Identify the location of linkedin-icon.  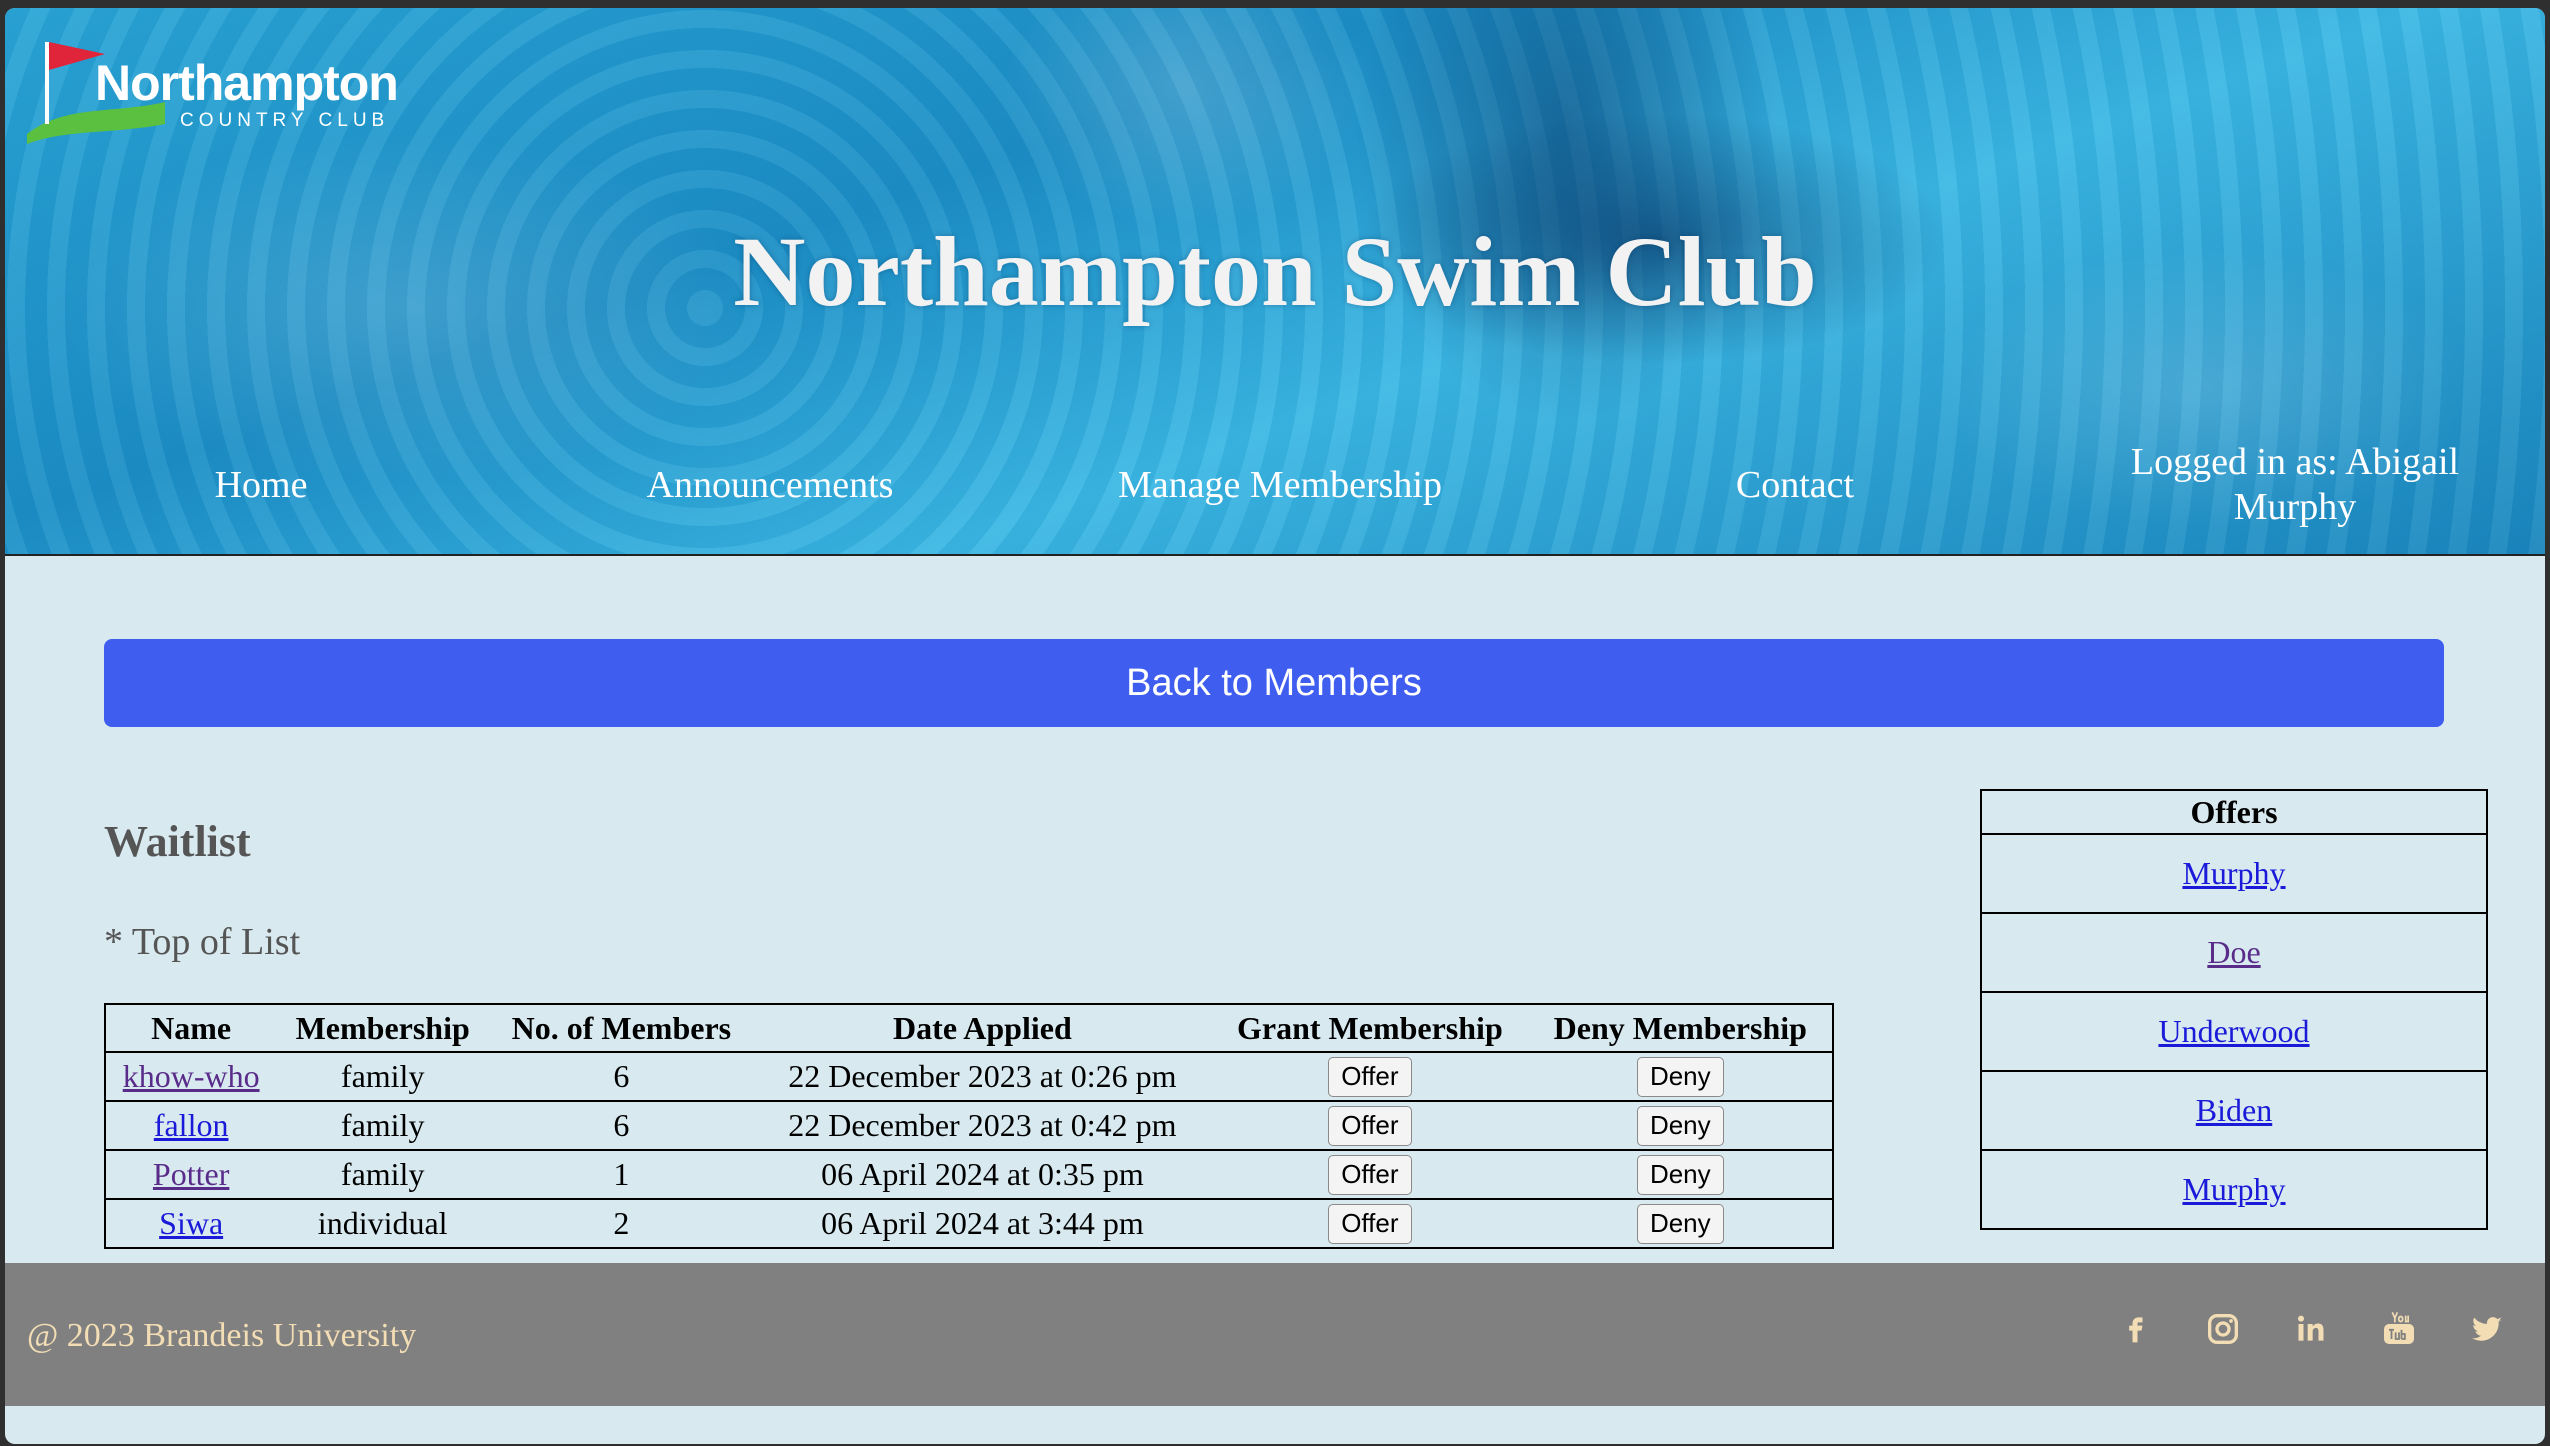
(2311, 1329).